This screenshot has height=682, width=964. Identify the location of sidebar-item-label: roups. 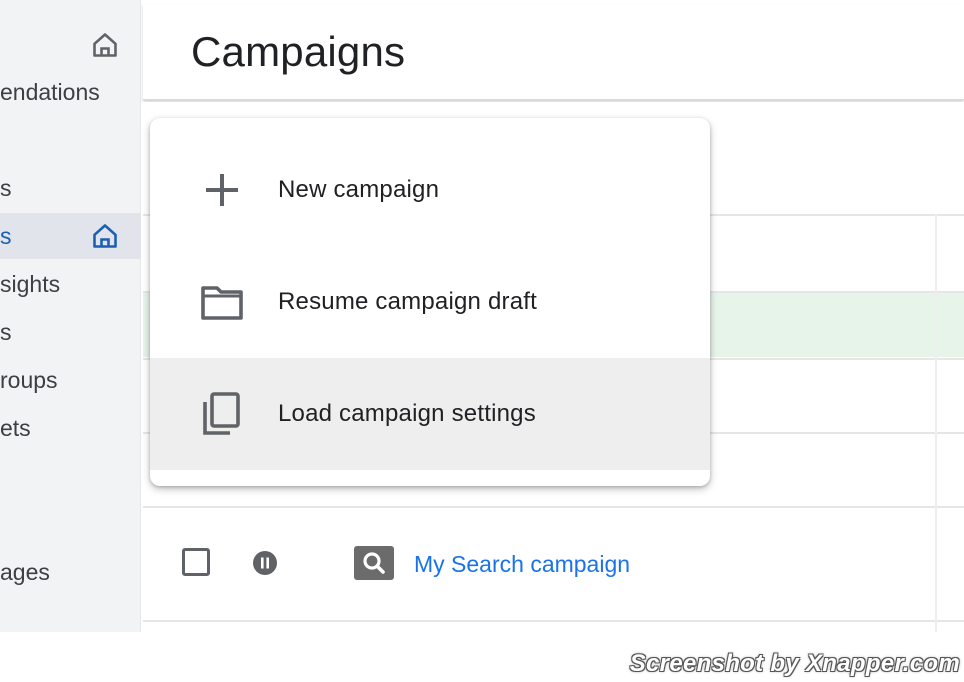
(29, 380).